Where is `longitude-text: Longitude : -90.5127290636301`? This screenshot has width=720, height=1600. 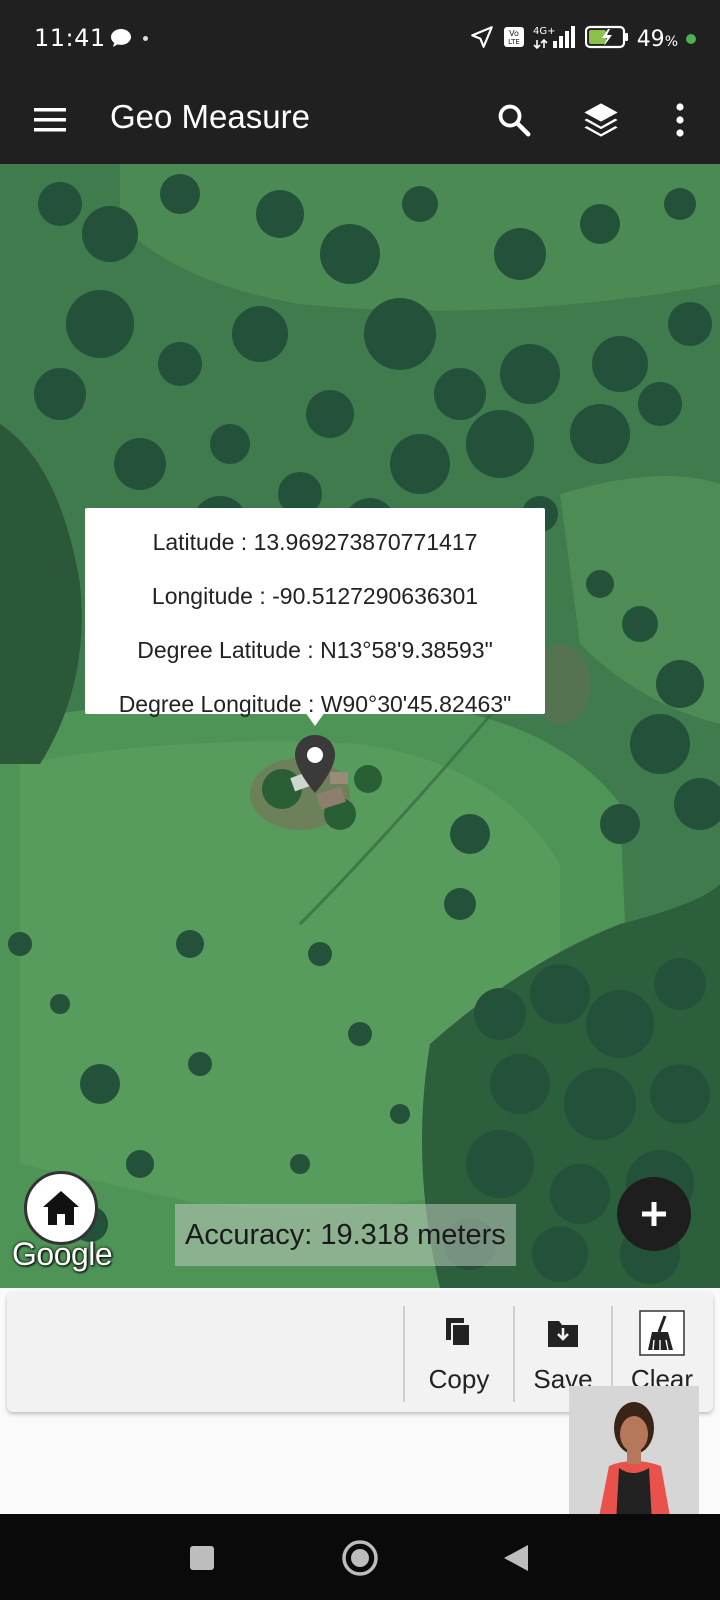
longitude-text: Longitude : -90.5127290636301 is located at coordinates (315, 596).